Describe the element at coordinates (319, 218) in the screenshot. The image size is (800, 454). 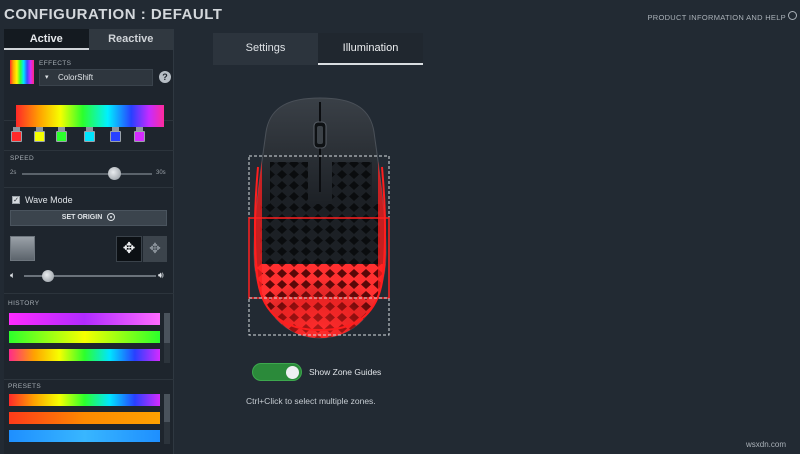
I see `mouse-illustration` at that location.